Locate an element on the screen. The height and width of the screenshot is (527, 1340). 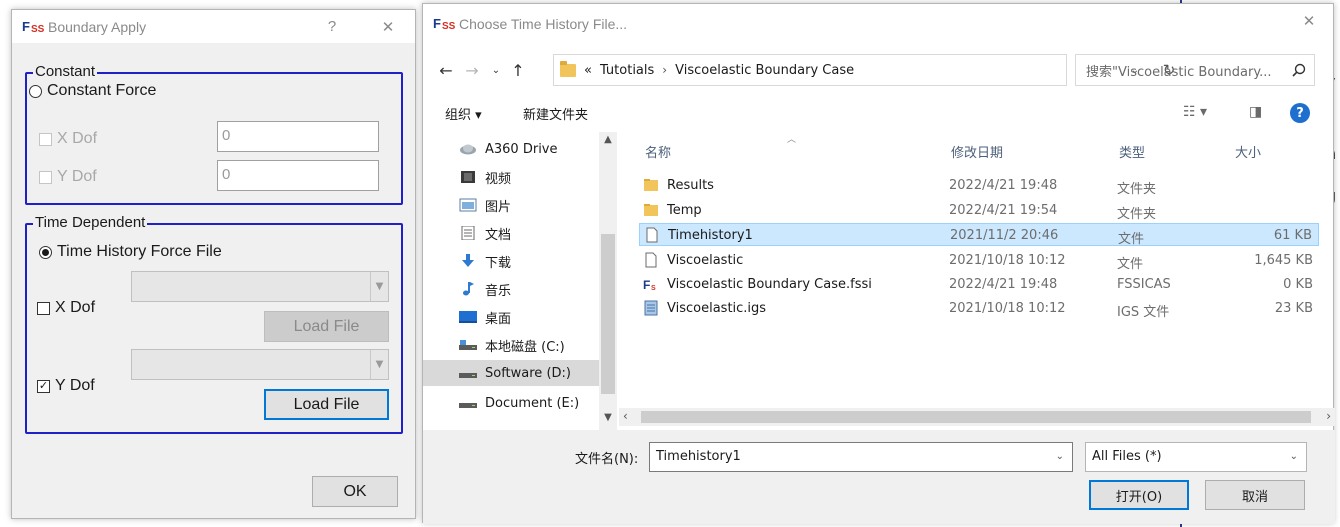
open-button: 打开(O) is located at coordinates (1139, 495).